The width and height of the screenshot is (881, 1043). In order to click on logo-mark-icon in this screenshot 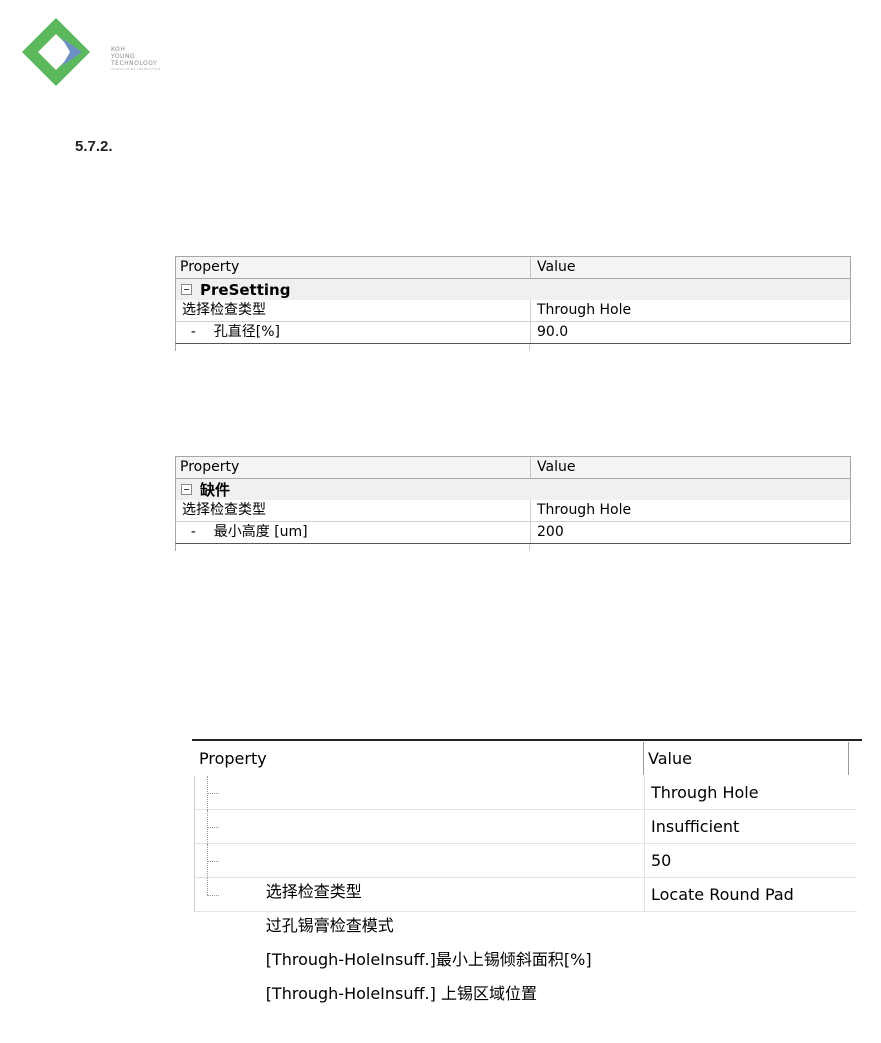, I will do `click(56, 52)`.